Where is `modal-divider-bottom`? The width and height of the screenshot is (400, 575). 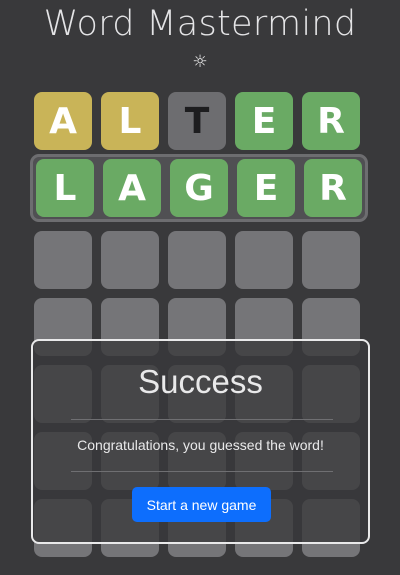
modal-divider-bottom is located at coordinates (202, 471).